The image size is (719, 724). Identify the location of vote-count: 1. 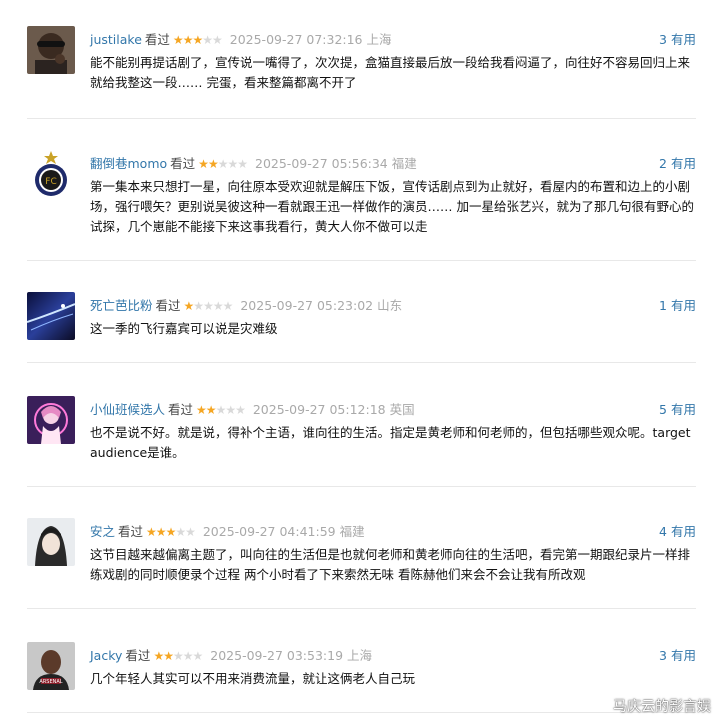
(663, 305).